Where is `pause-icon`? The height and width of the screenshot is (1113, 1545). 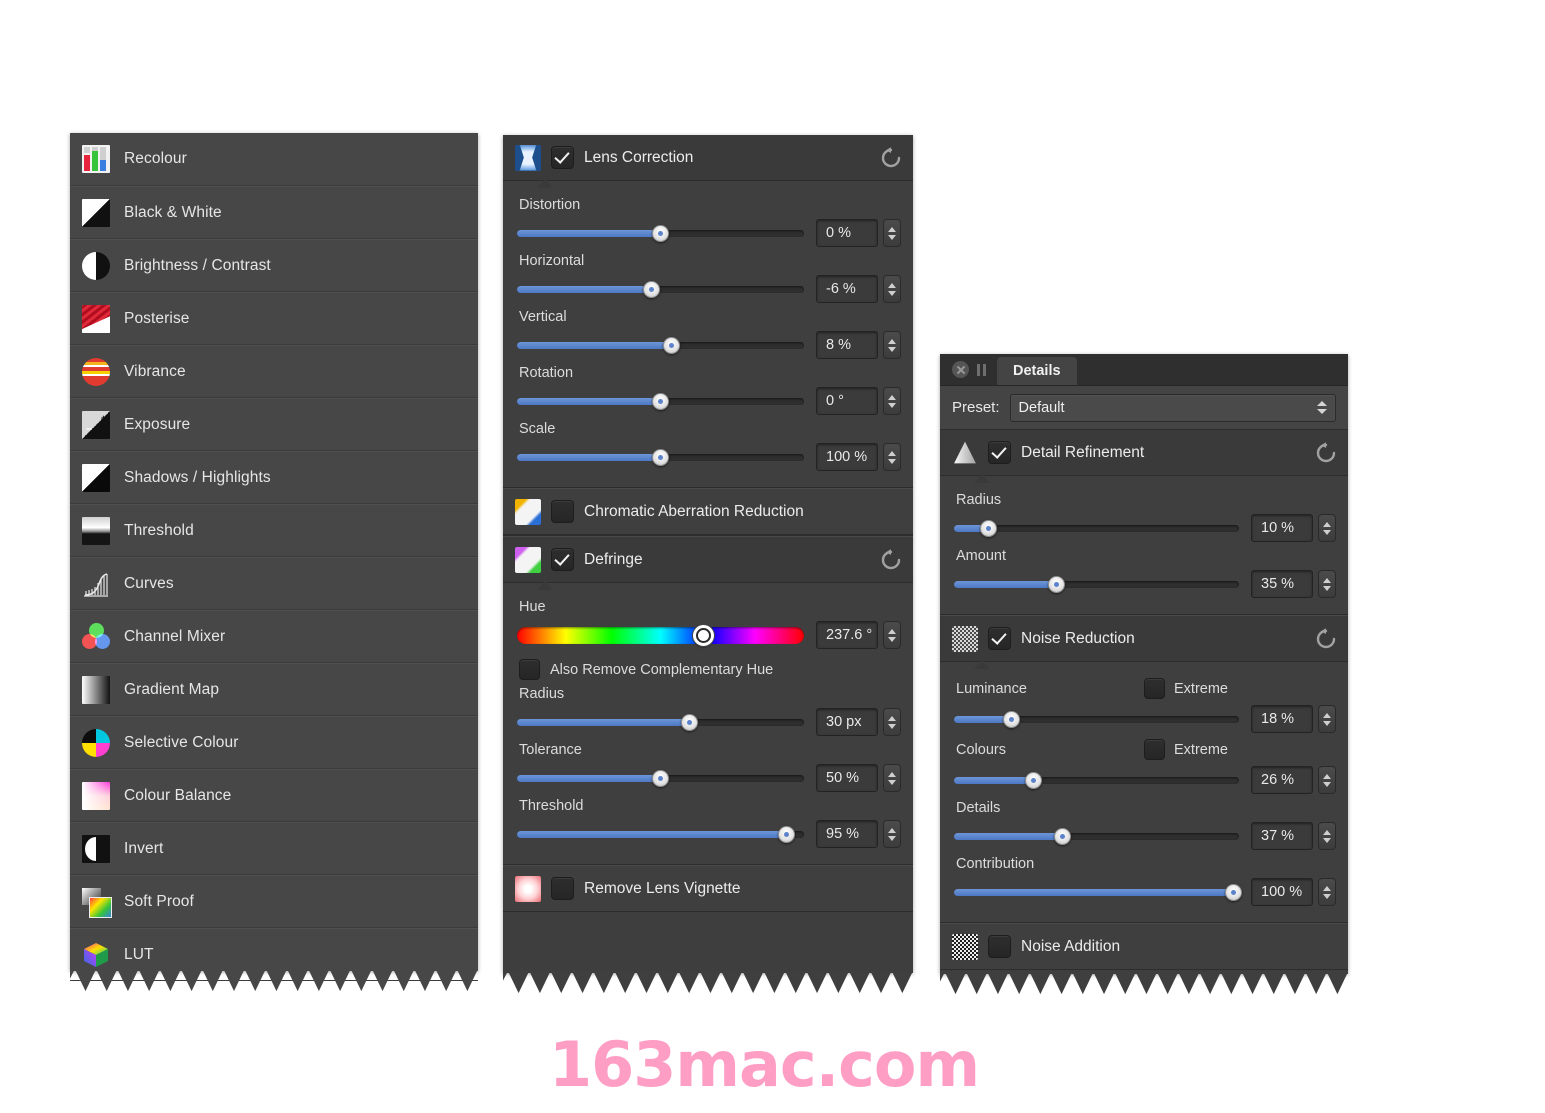
pause-icon is located at coordinates (982, 370).